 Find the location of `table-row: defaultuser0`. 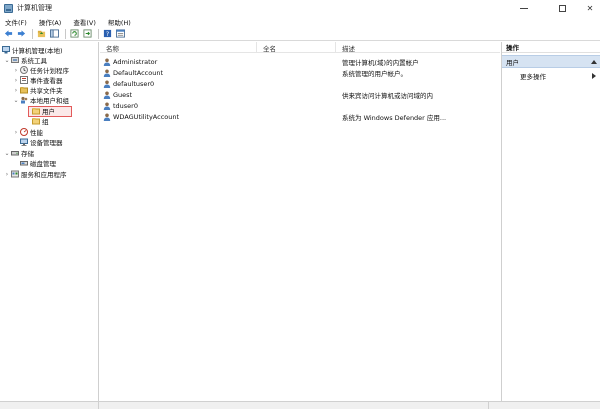

table-row: defaultuser0 is located at coordinates (300, 84).